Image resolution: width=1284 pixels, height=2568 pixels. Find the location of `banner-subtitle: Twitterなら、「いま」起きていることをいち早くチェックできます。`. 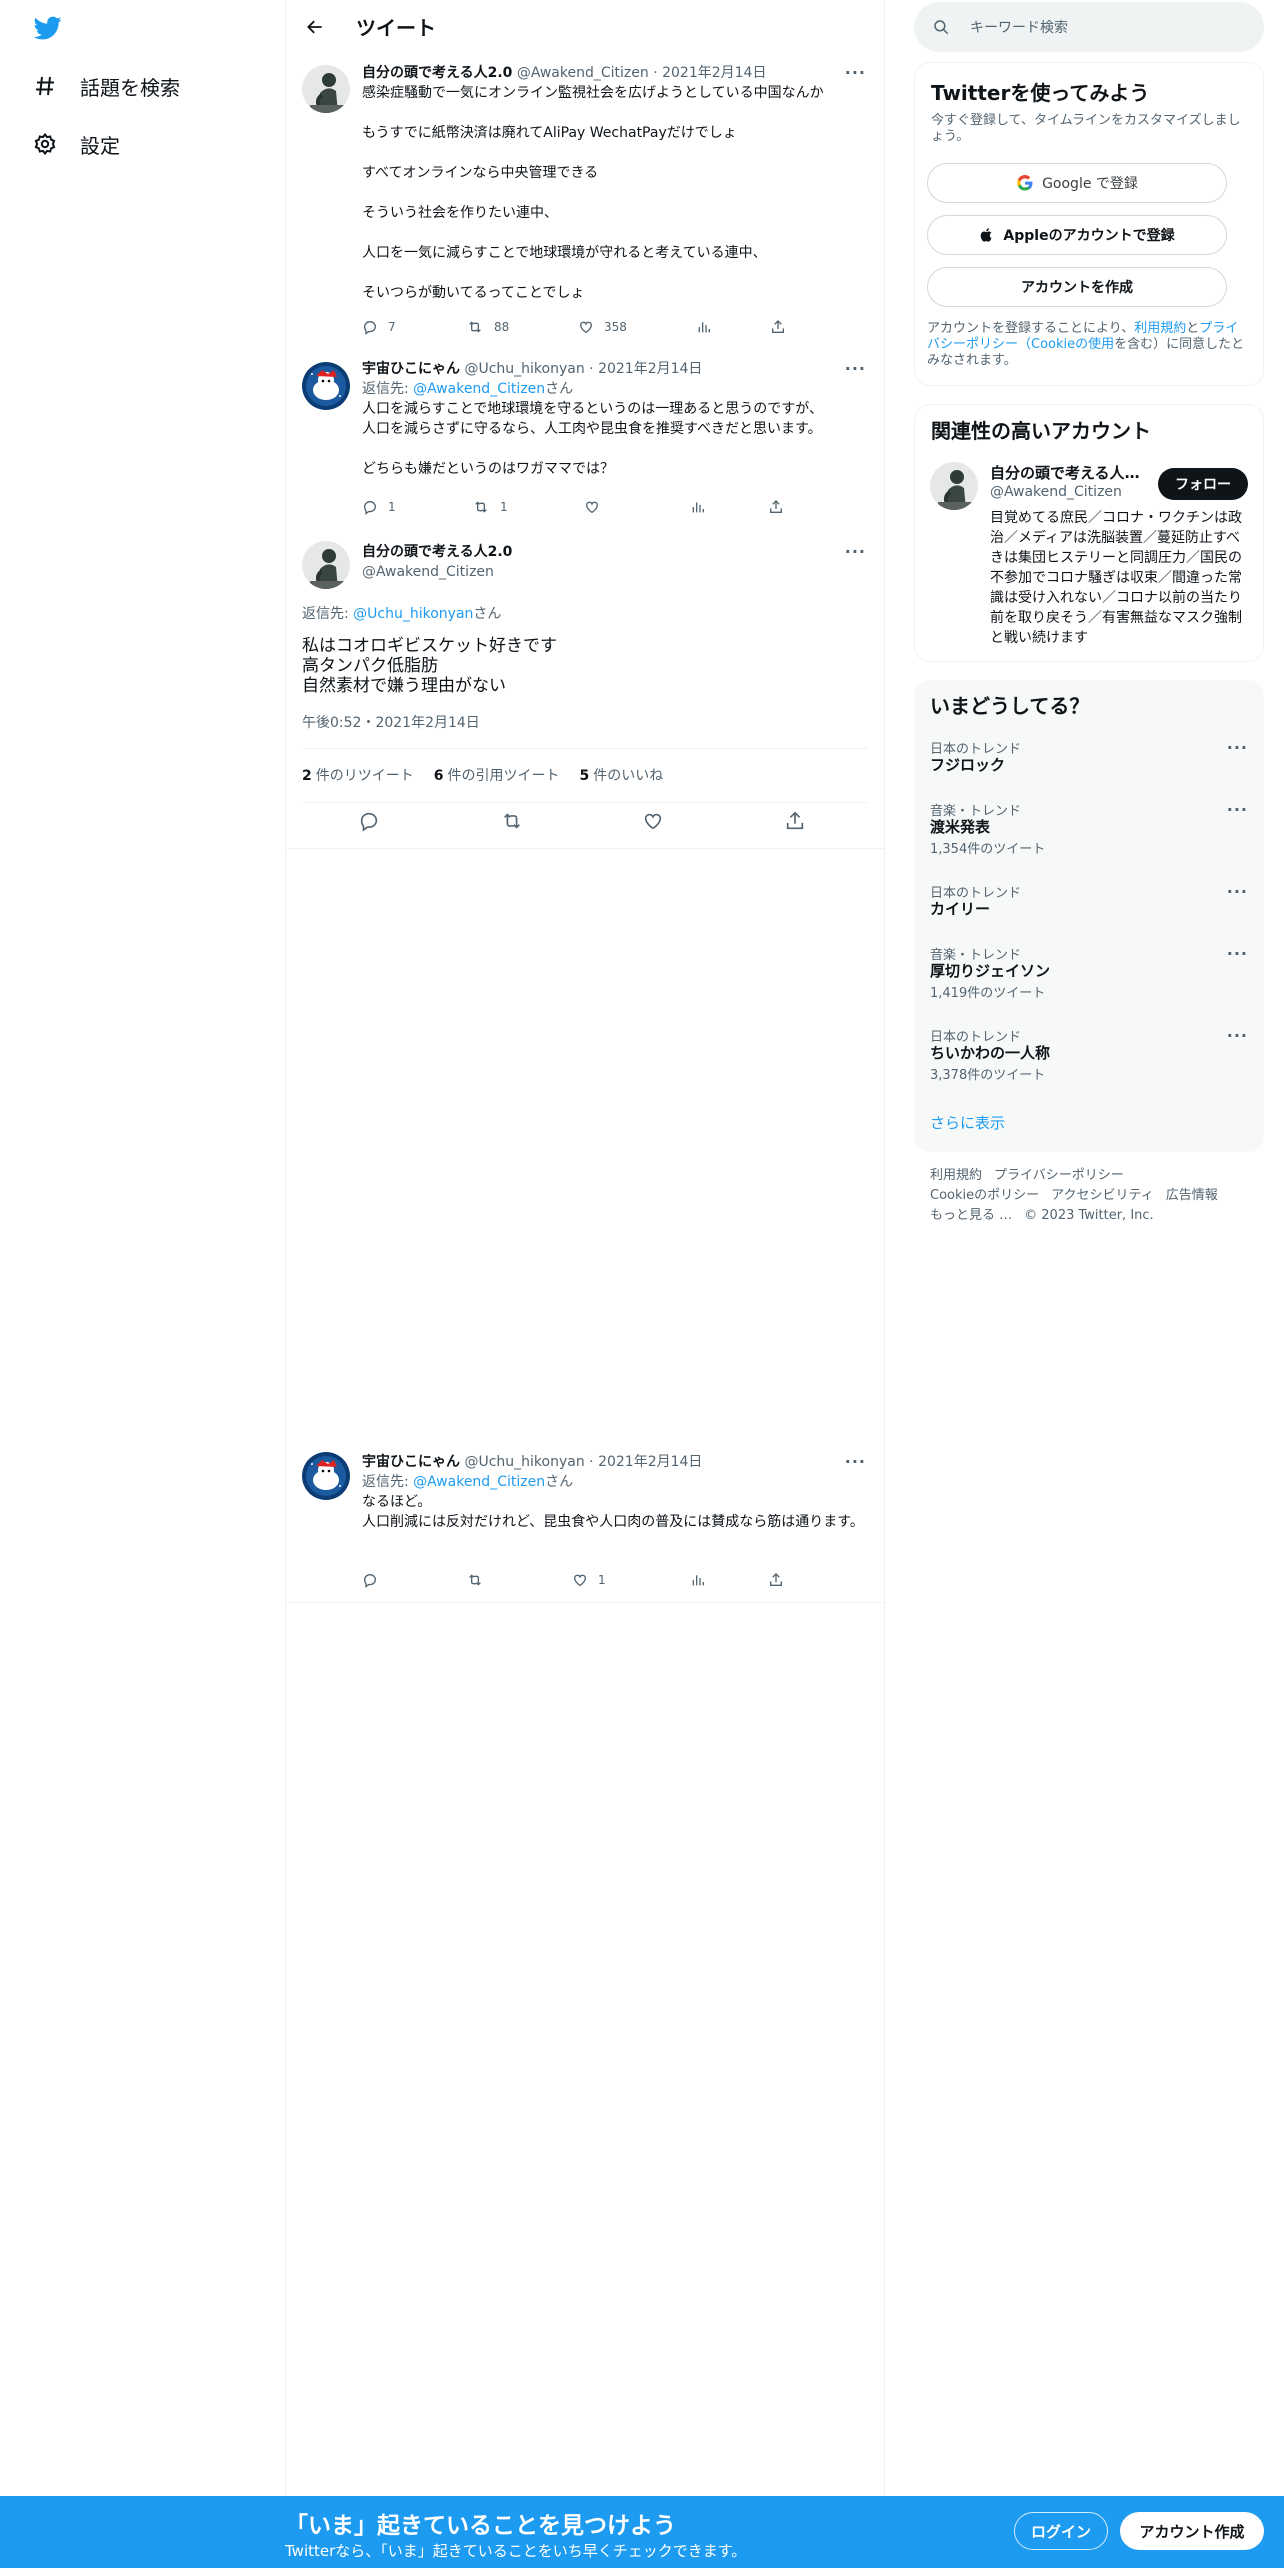

banner-subtitle: Twitterなら、「いま」起きていることをいち早くチェックできます。 is located at coordinates (516, 2551).